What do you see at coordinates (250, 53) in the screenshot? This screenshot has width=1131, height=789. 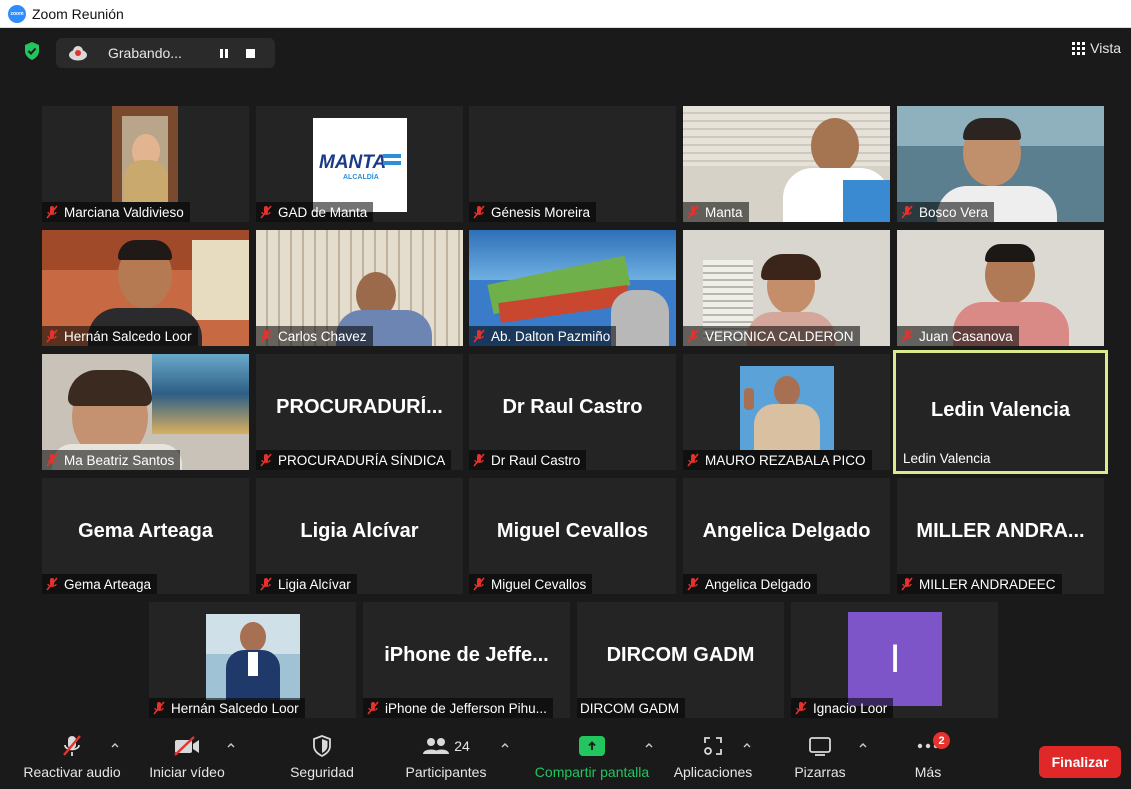 I see `stop-recording-button` at bounding box center [250, 53].